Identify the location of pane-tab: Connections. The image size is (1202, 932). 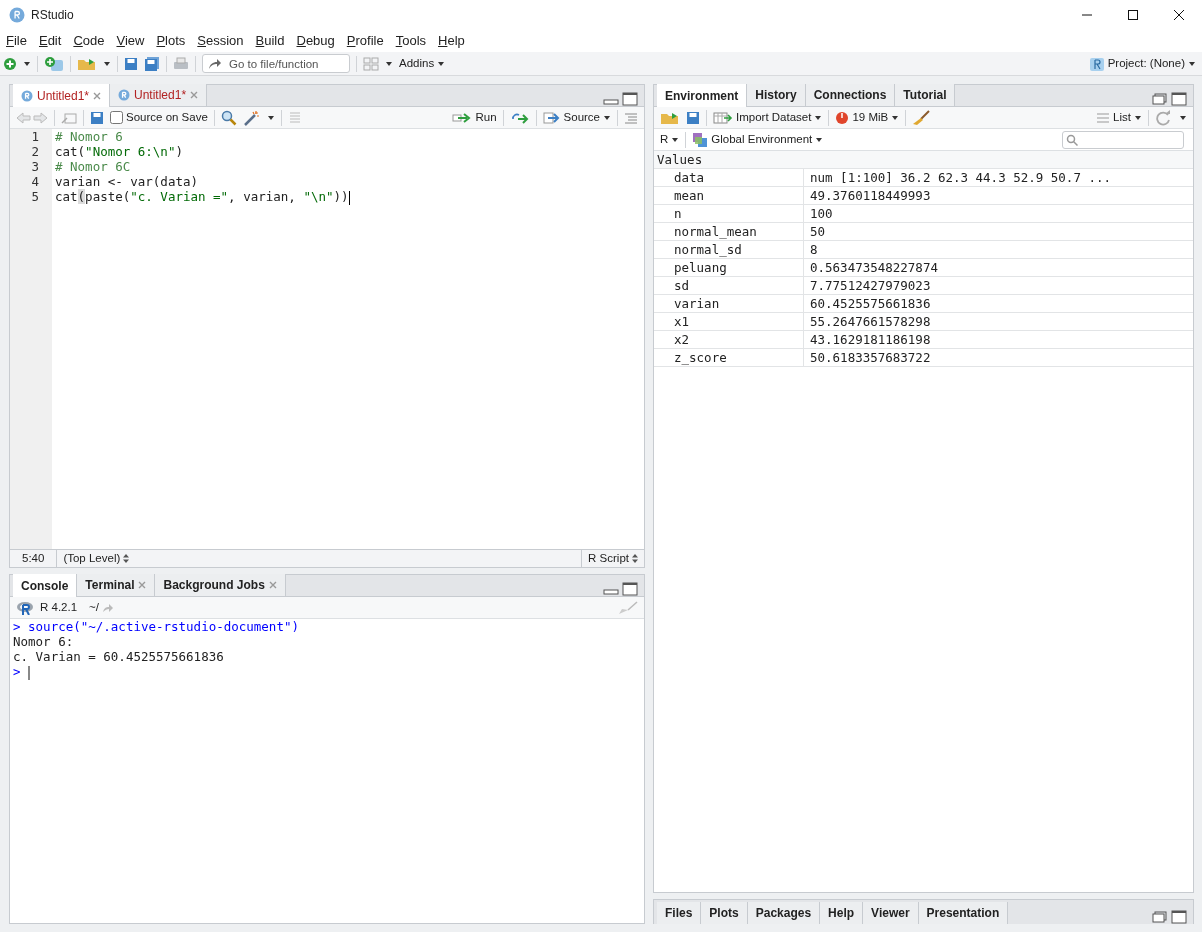
(850, 95).